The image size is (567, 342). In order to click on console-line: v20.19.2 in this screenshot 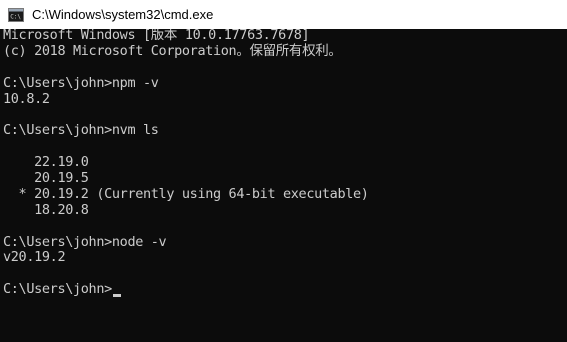, I will do `click(34, 257)`.